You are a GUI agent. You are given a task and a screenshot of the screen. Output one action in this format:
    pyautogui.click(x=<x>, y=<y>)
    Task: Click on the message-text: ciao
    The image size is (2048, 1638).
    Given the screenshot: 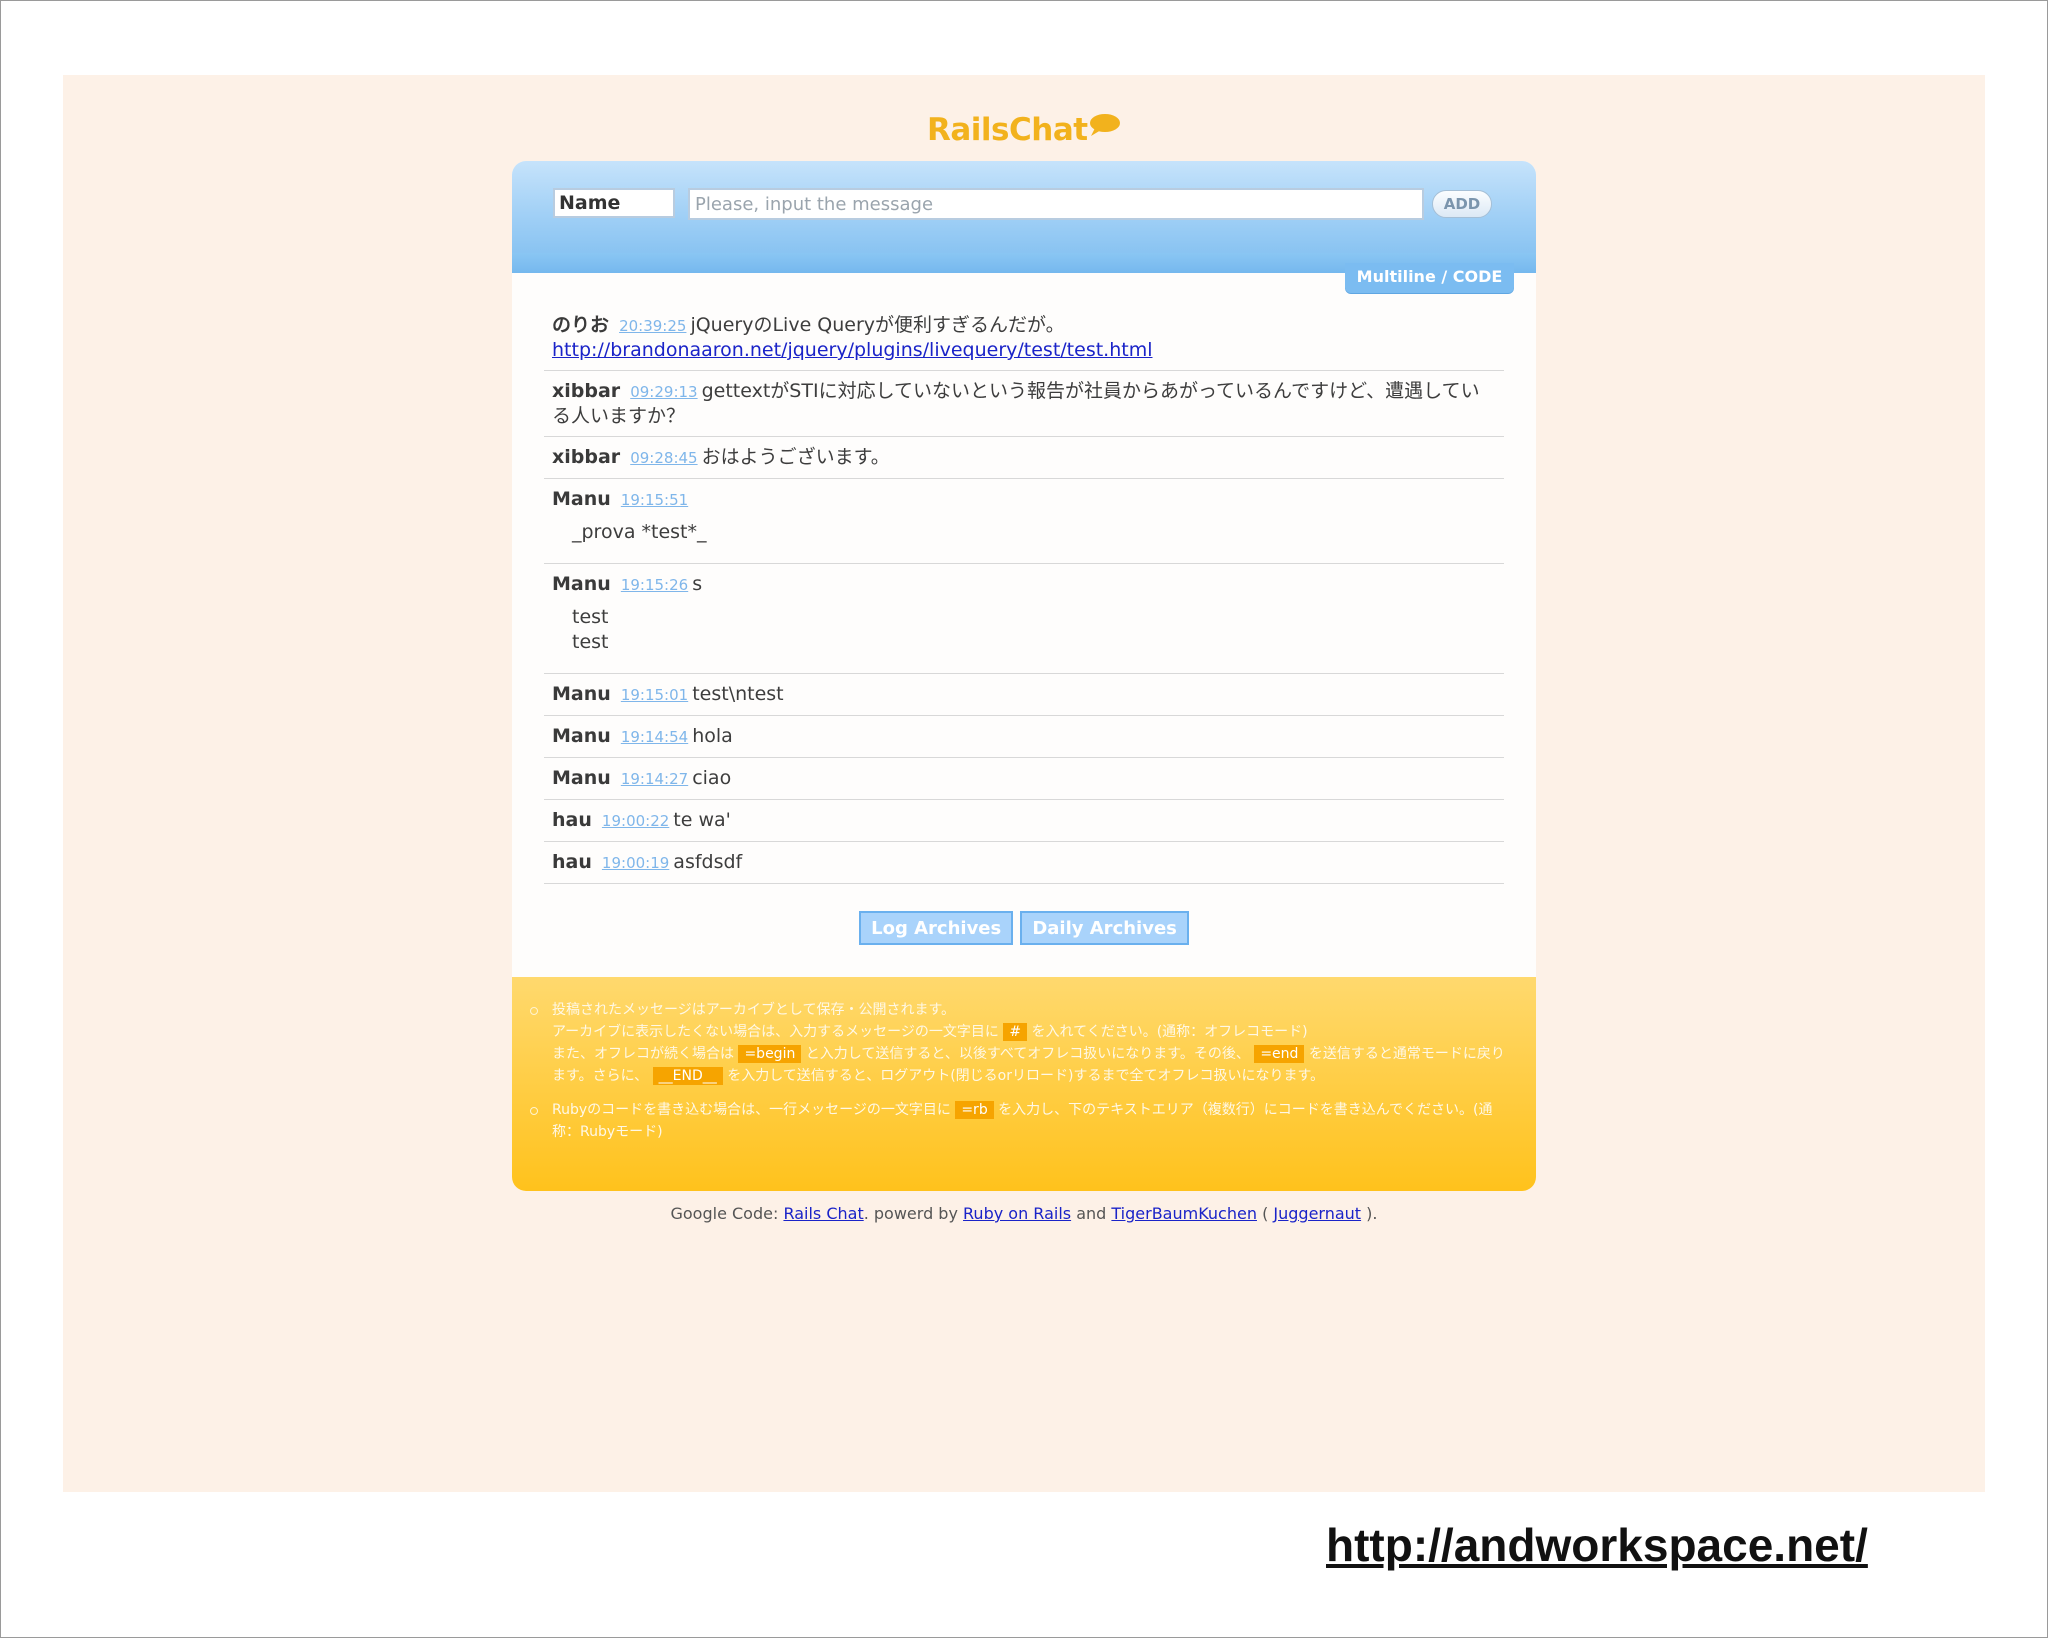 What is the action you would take?
    pyautogui.click(x=712, y=778)
    